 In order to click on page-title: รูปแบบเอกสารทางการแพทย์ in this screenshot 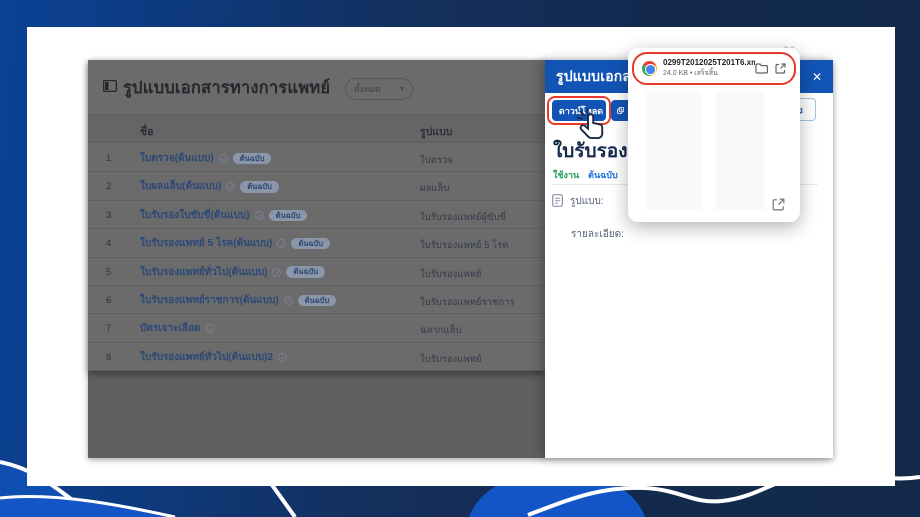, I will do `click(227, 88)`.